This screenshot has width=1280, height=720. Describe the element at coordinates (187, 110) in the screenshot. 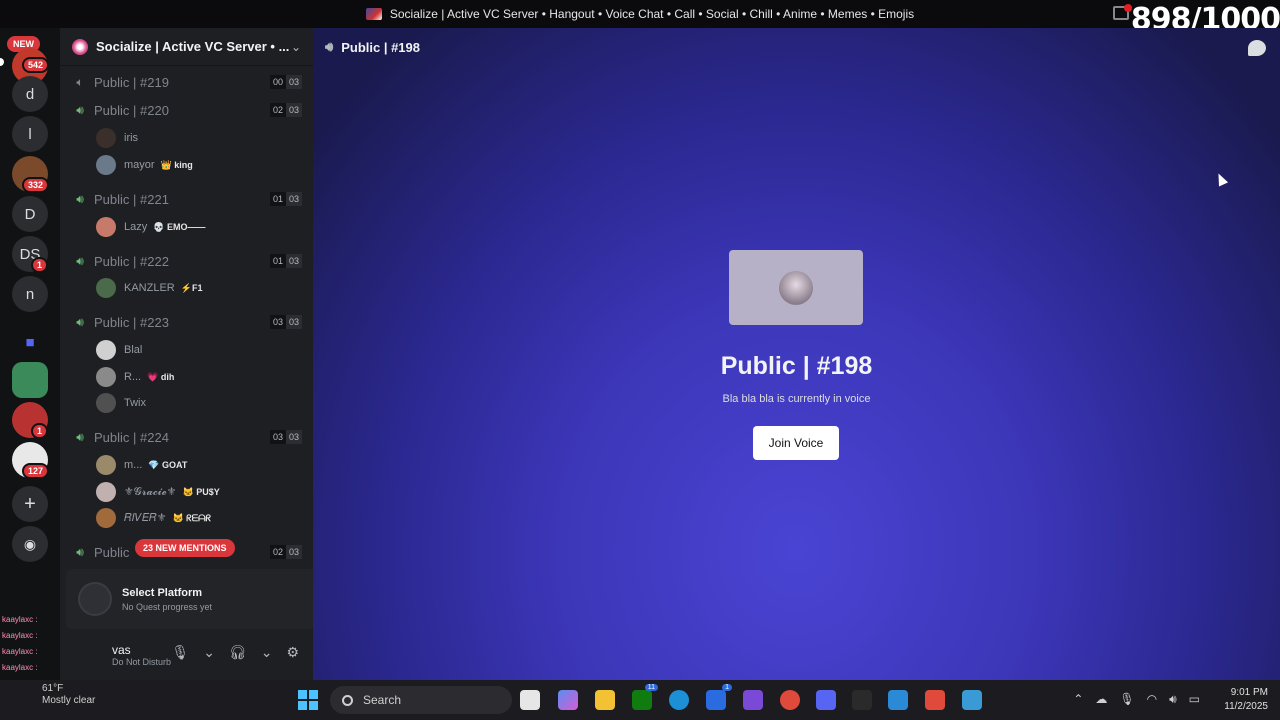

I see `voice-channel: 🔊︎ Public | #220 02 03` at that location.